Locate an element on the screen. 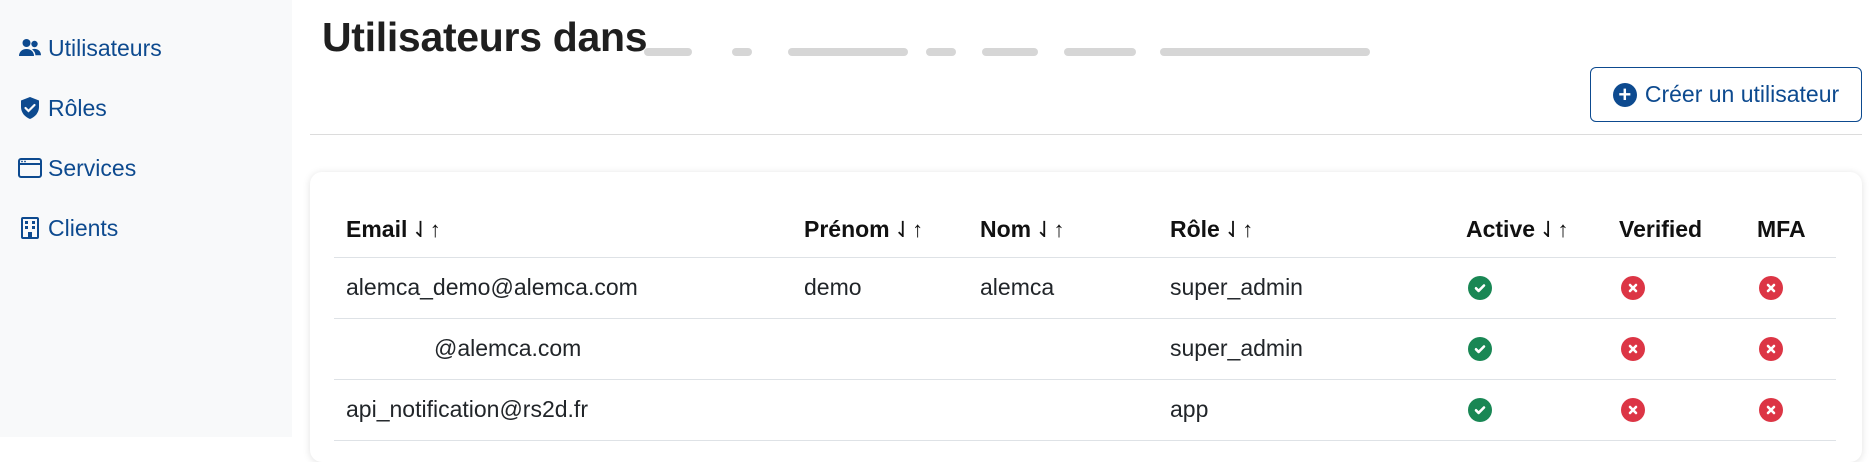  cell-email: @alemca.com is located at coordinates (563, 349).